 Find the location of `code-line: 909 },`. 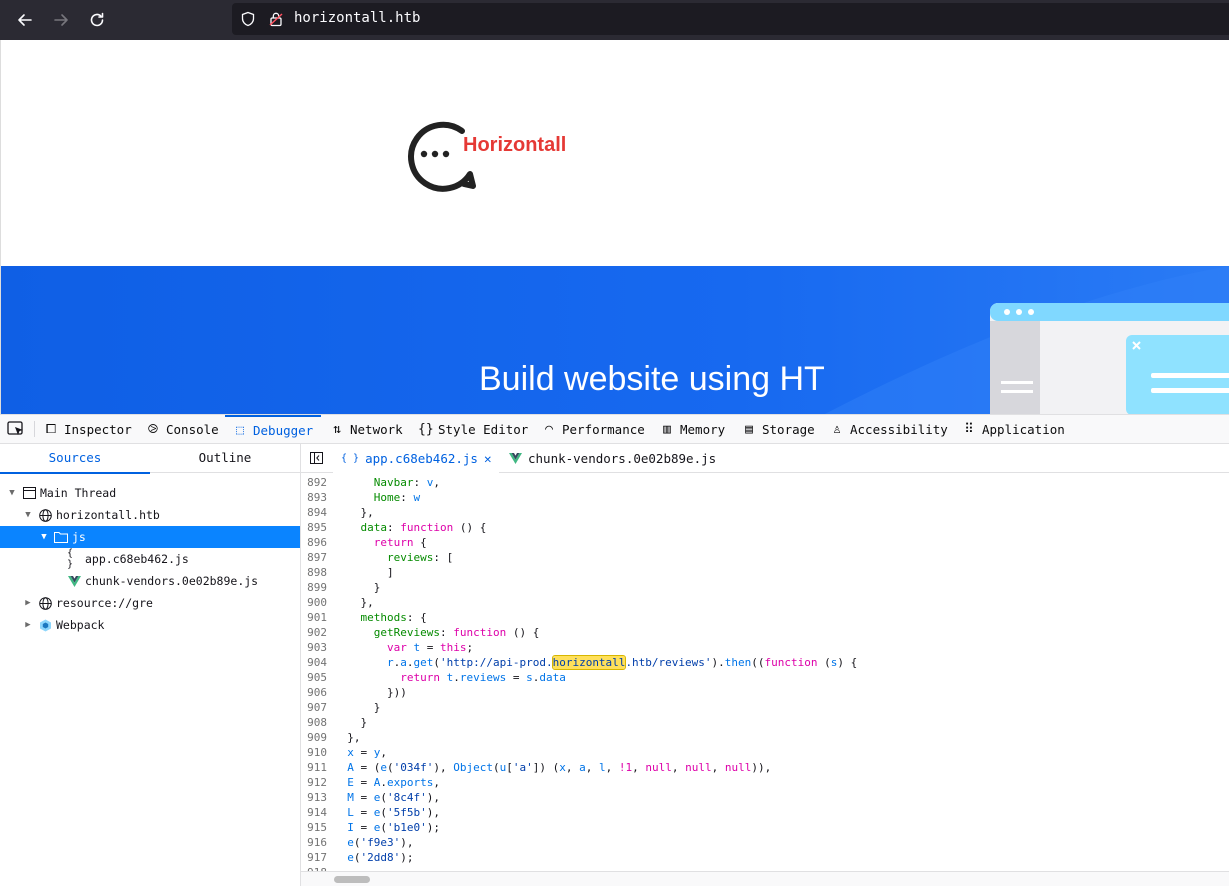

code-line: 909 }, is located at coordinates (765, 737).